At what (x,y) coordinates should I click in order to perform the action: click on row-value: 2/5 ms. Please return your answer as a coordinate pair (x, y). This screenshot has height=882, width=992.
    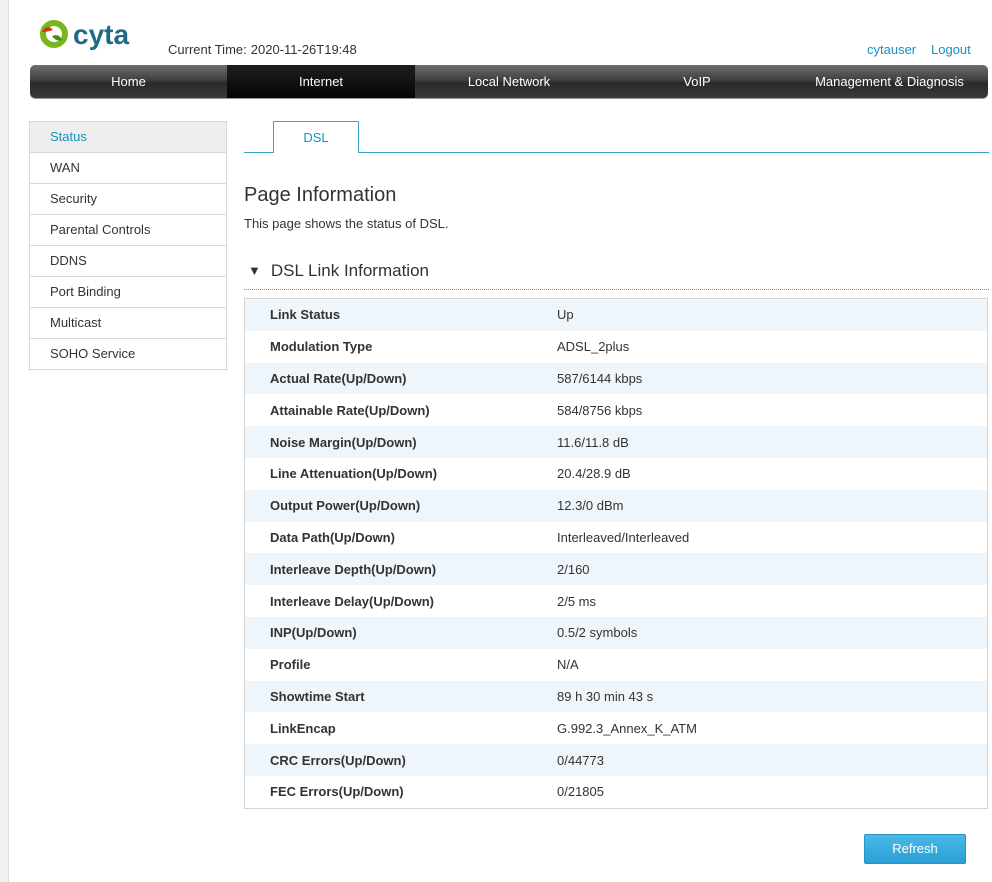
    Looking at the image, I should click on (772, 601).